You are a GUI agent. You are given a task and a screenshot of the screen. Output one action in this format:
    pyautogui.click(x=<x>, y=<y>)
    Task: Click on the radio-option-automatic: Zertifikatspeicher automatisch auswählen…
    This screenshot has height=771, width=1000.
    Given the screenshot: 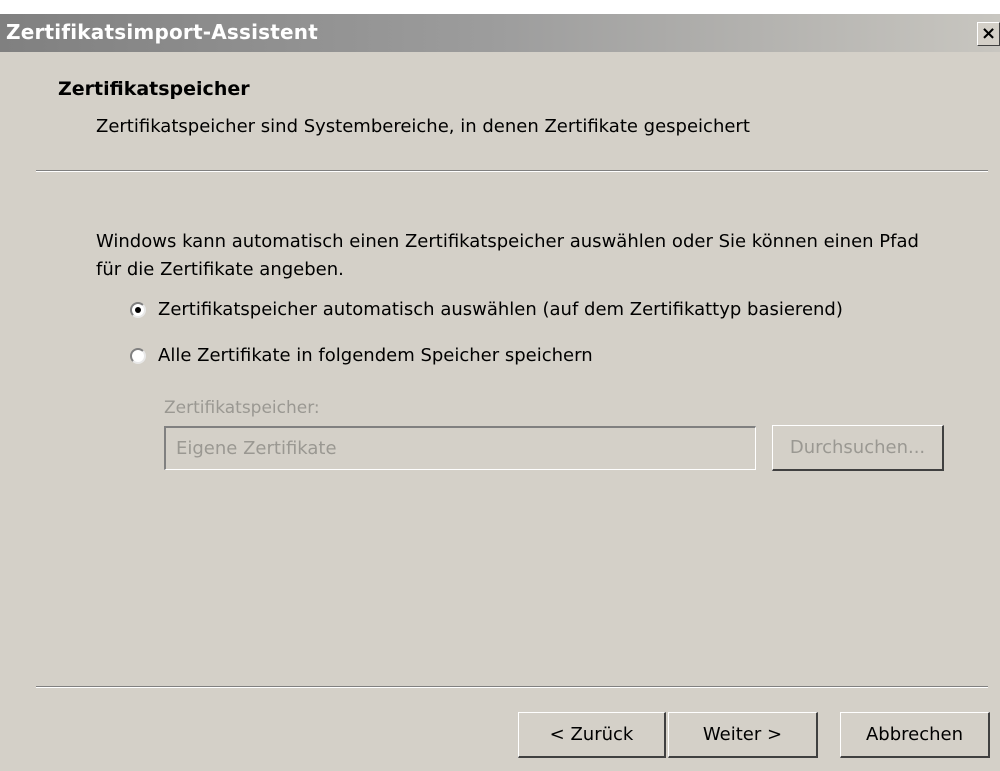 What is the action you would take?
    pyautogui.click(x=486, y=309)
    